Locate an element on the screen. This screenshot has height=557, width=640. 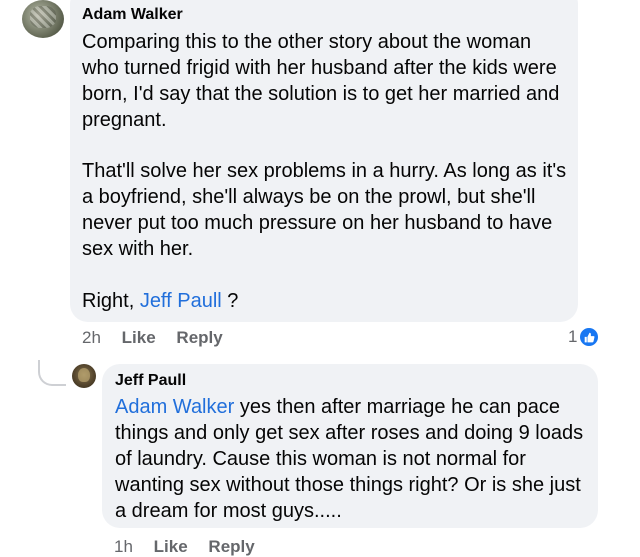
comment-timestamp: 2h is located at coordinates (91, 337).